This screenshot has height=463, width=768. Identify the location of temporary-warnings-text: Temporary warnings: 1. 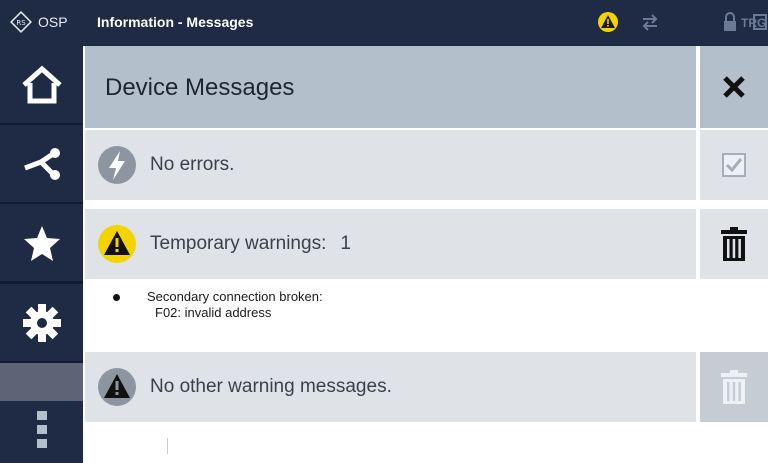
(250, 244).